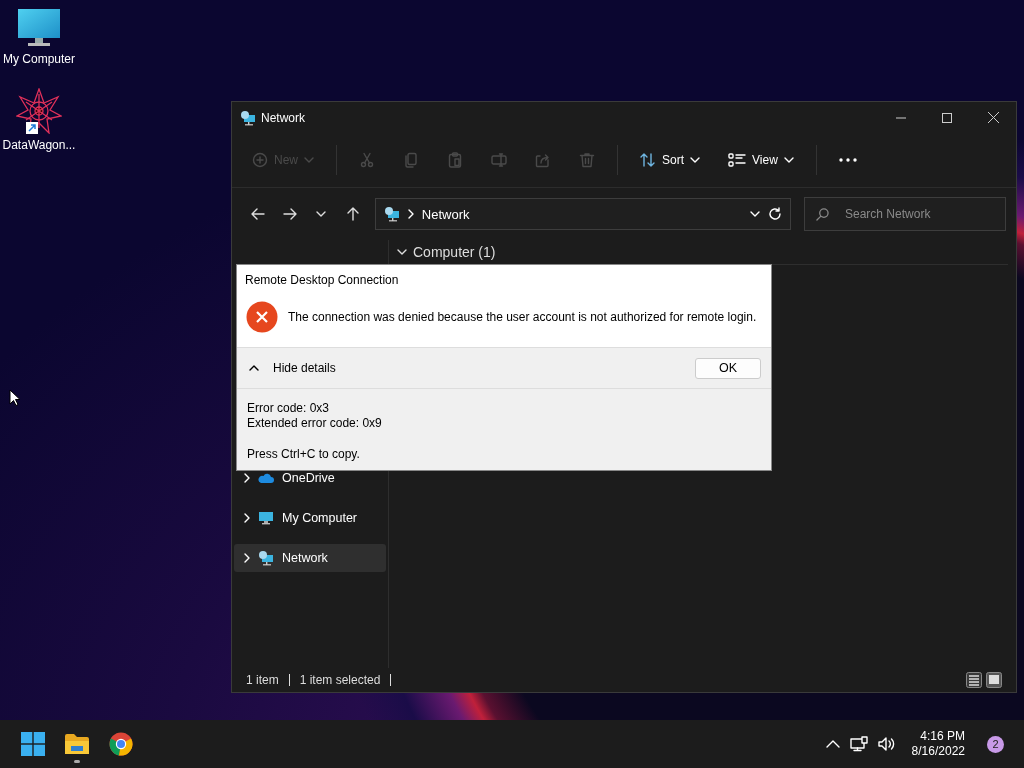  Describe the element at coordinates (39, 59) in the screenshot. I see `desktop-icon-label: My Computer` at that location.